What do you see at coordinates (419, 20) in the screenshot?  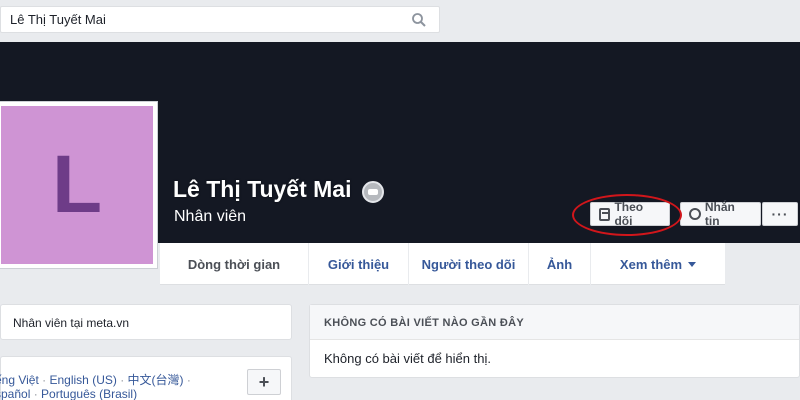 I see `search-icon` at bounding box center [419, 20].